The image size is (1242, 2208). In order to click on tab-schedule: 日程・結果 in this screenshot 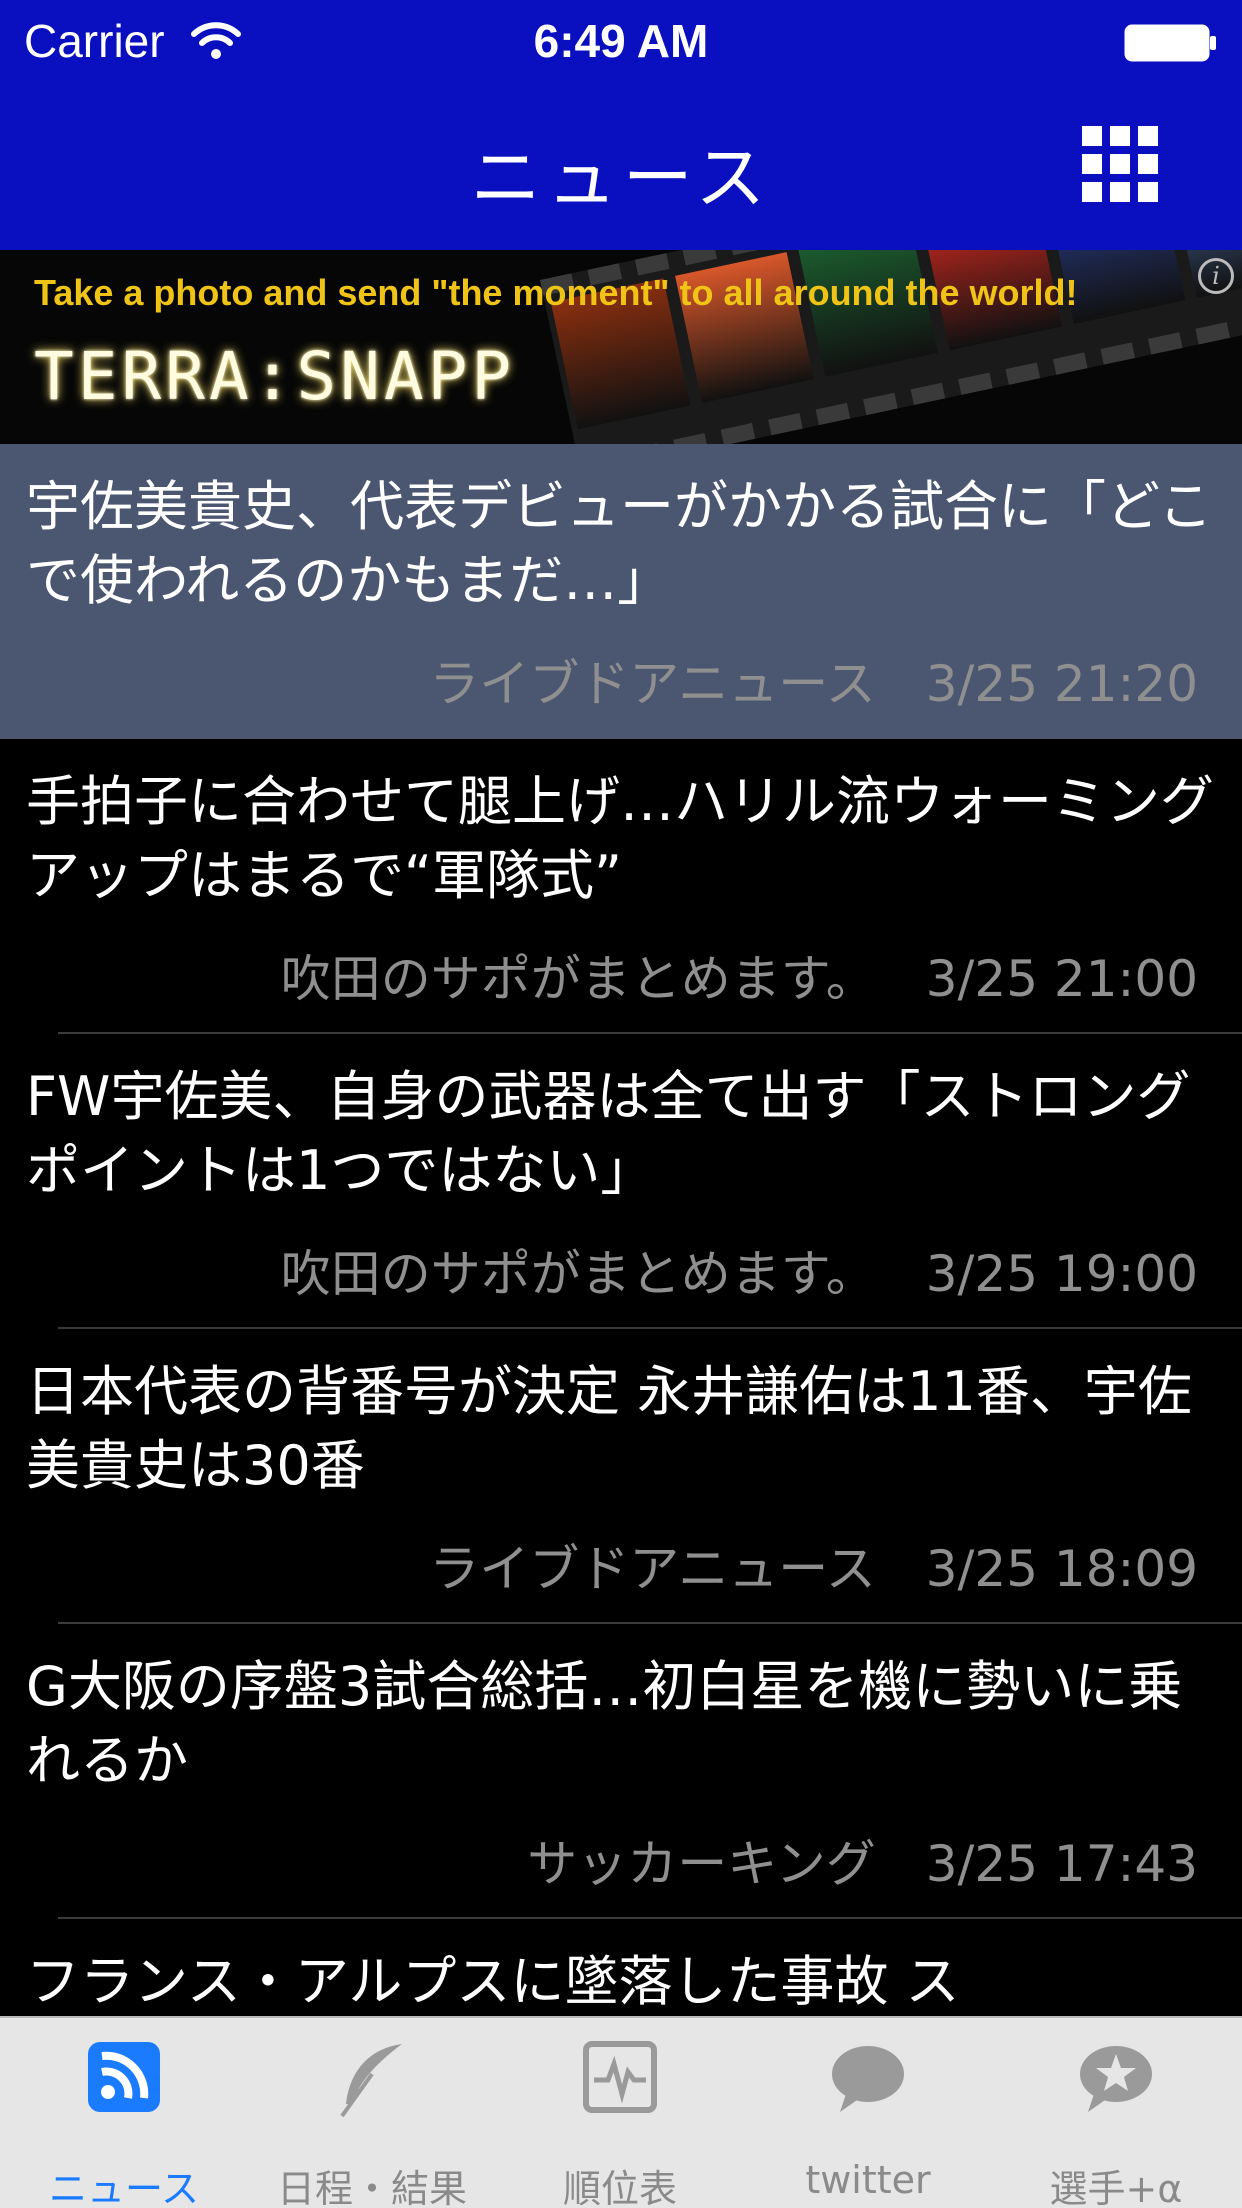, I will do `click(372, 2113)`.